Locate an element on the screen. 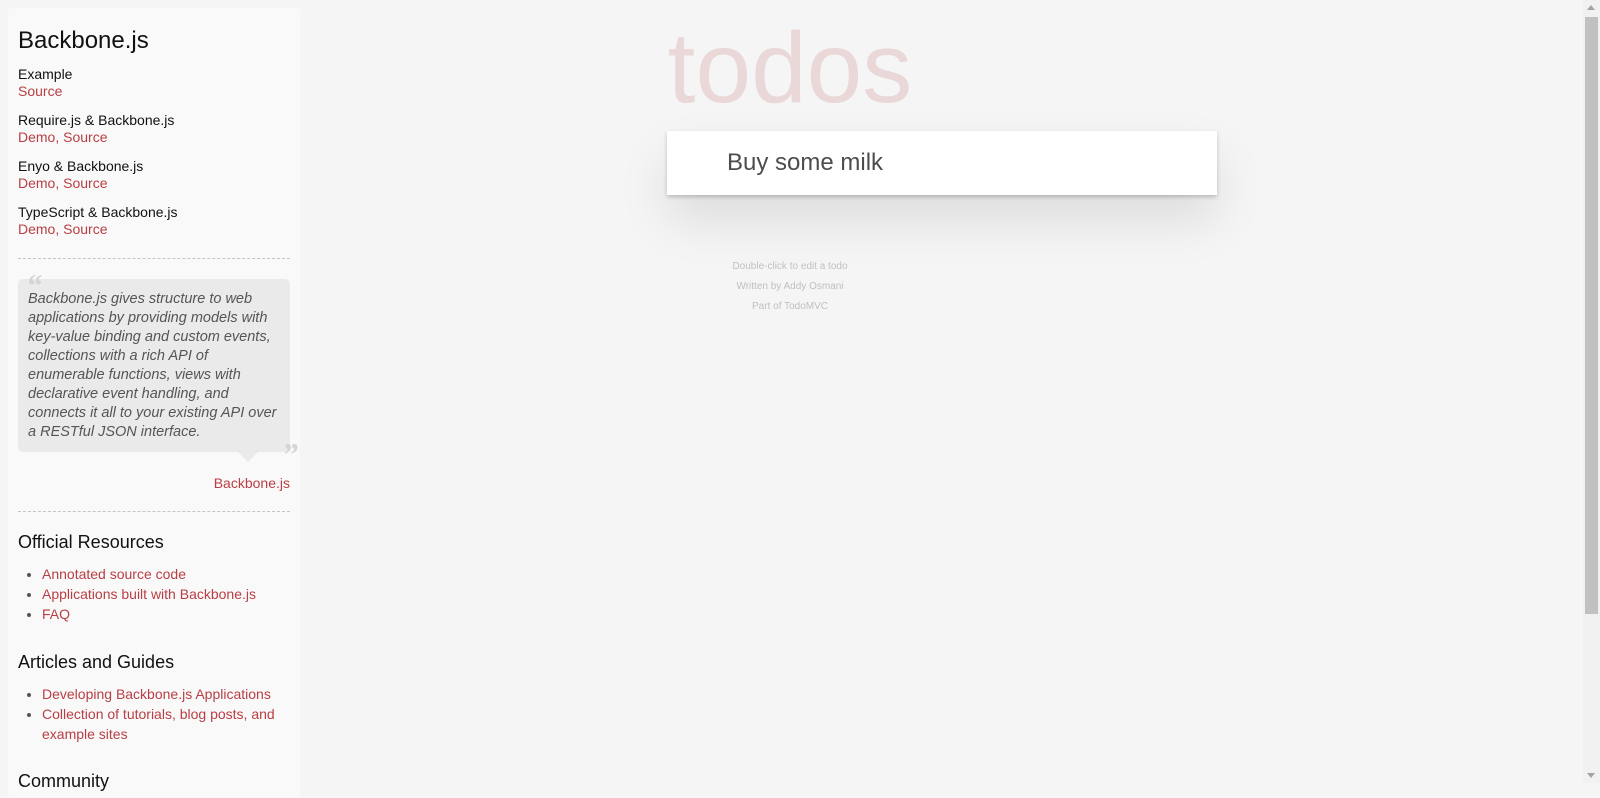  divider is located at coordinates (154, 511).